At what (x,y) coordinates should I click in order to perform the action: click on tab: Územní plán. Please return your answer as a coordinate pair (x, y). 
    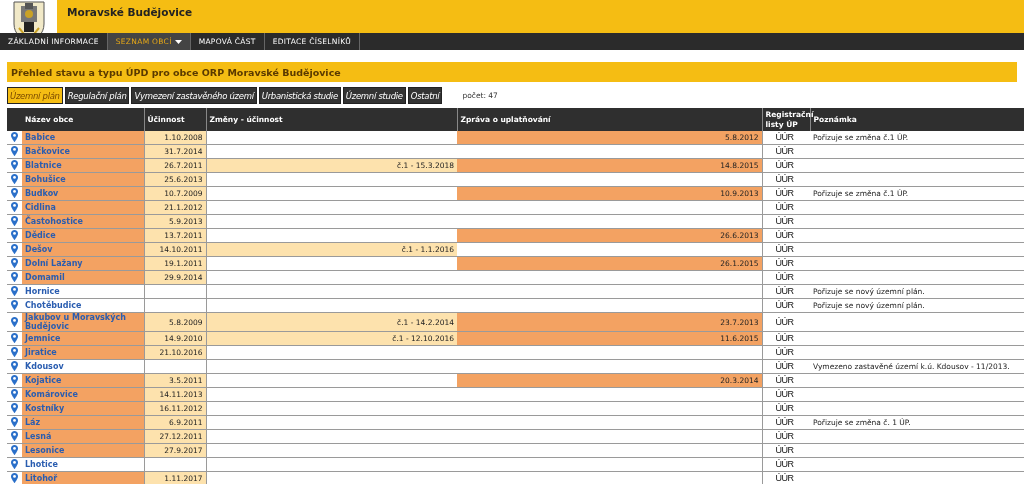
    Looking at the image, I should click on (35, 95).